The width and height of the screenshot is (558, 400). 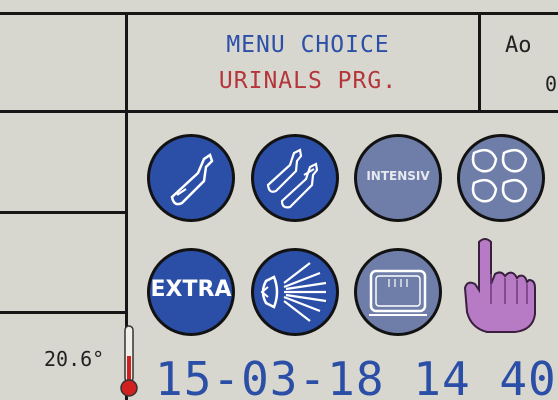 I want to click on urinal-double-icon, so click(x=292, y=178).